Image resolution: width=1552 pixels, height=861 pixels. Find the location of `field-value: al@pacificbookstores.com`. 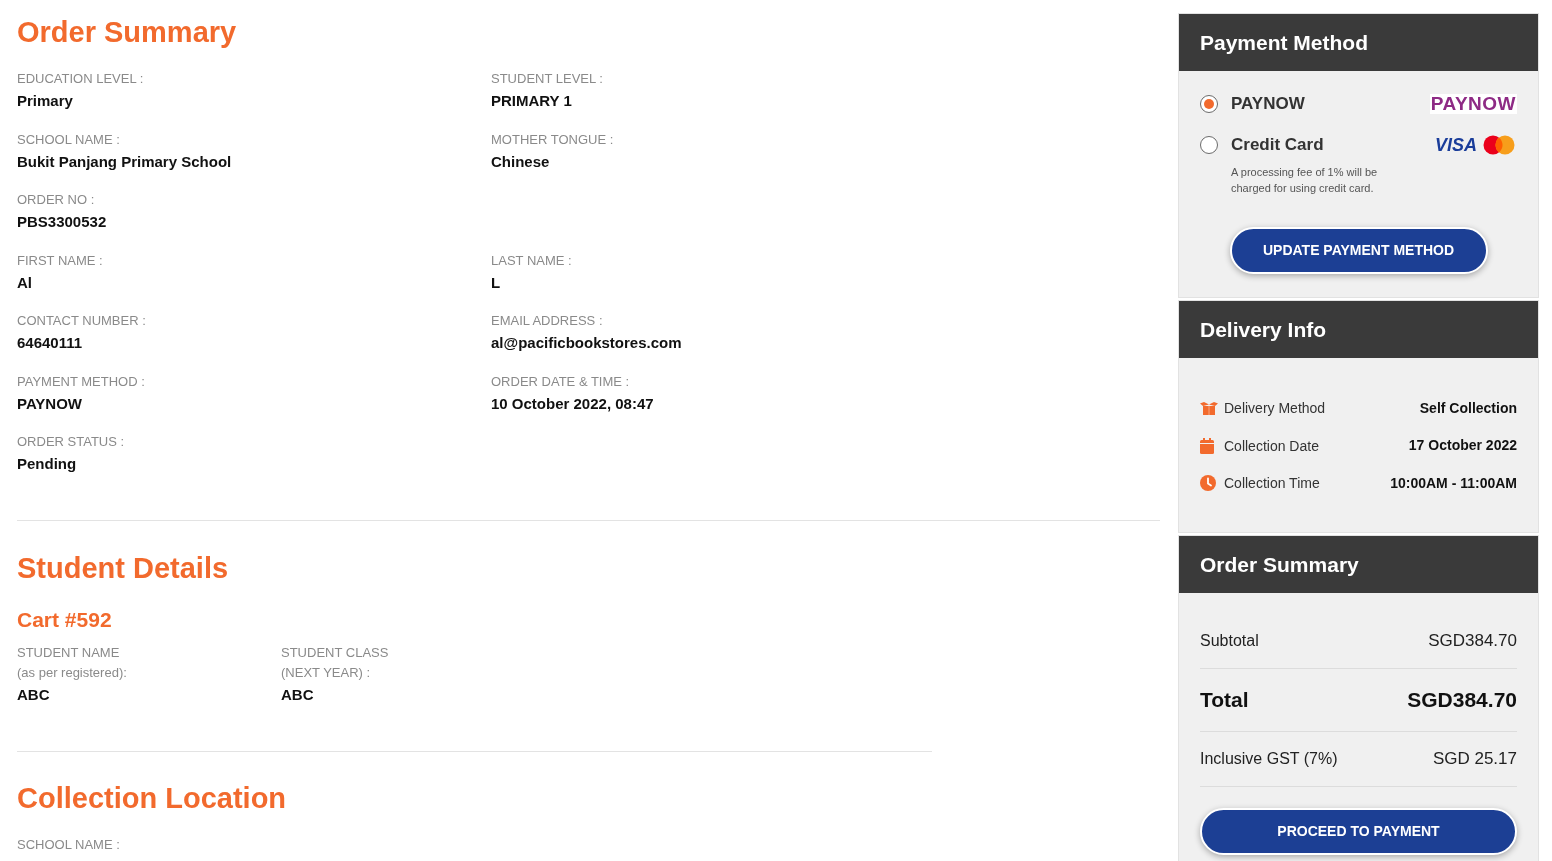

field-value: al@pacificbookstores.com is located at coordinates (586, 343).